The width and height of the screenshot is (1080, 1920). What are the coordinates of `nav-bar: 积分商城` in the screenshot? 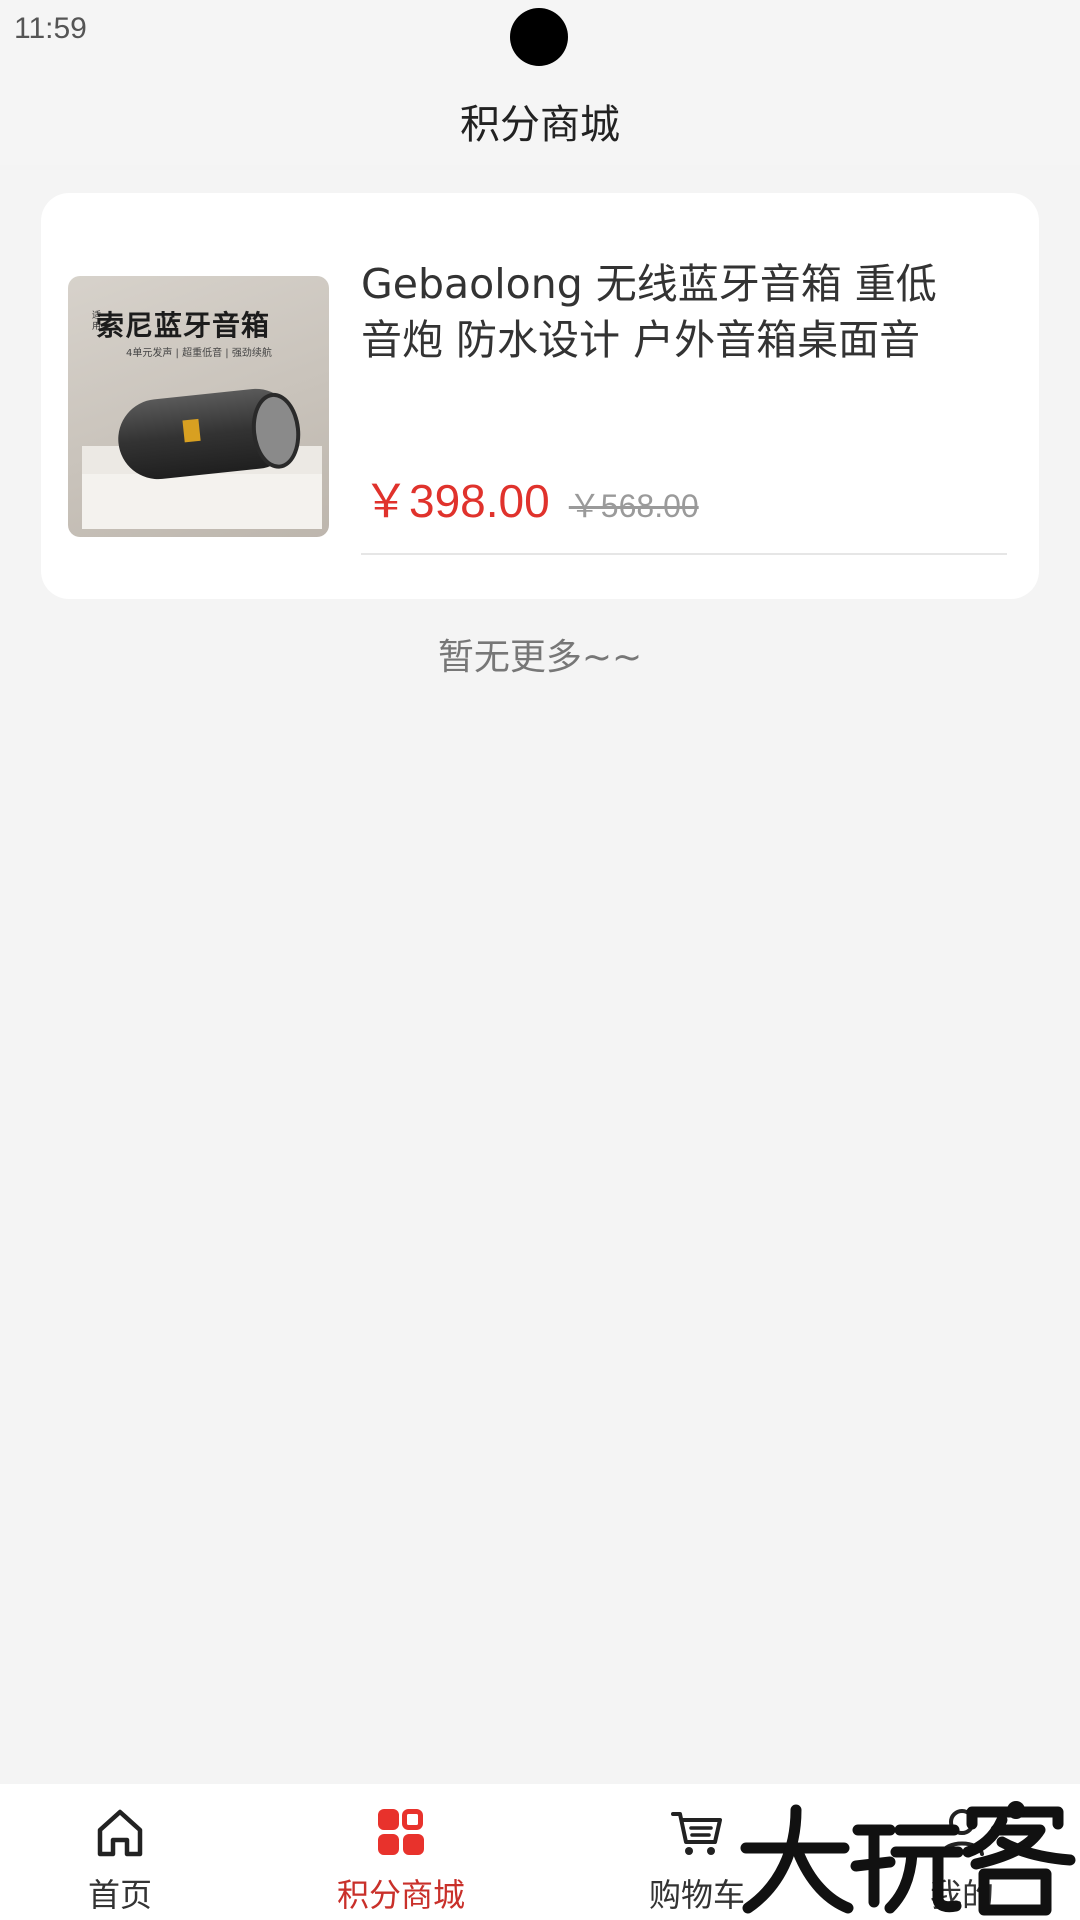 It's located at (540, 117).